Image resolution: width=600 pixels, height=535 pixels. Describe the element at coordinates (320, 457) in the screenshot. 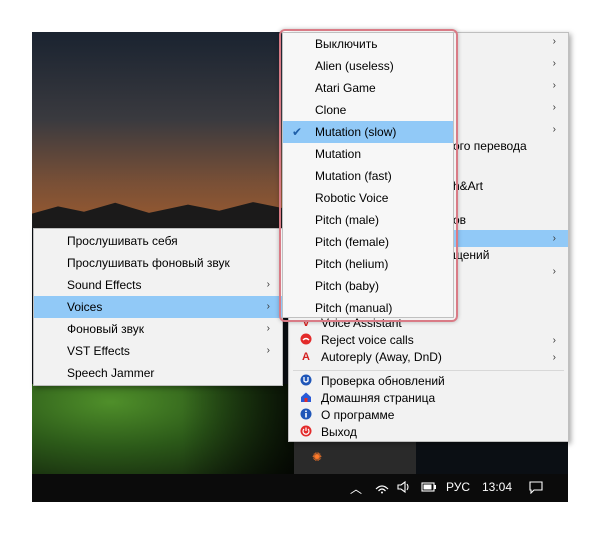

I see `tray-app-icon: ✺` at that location.